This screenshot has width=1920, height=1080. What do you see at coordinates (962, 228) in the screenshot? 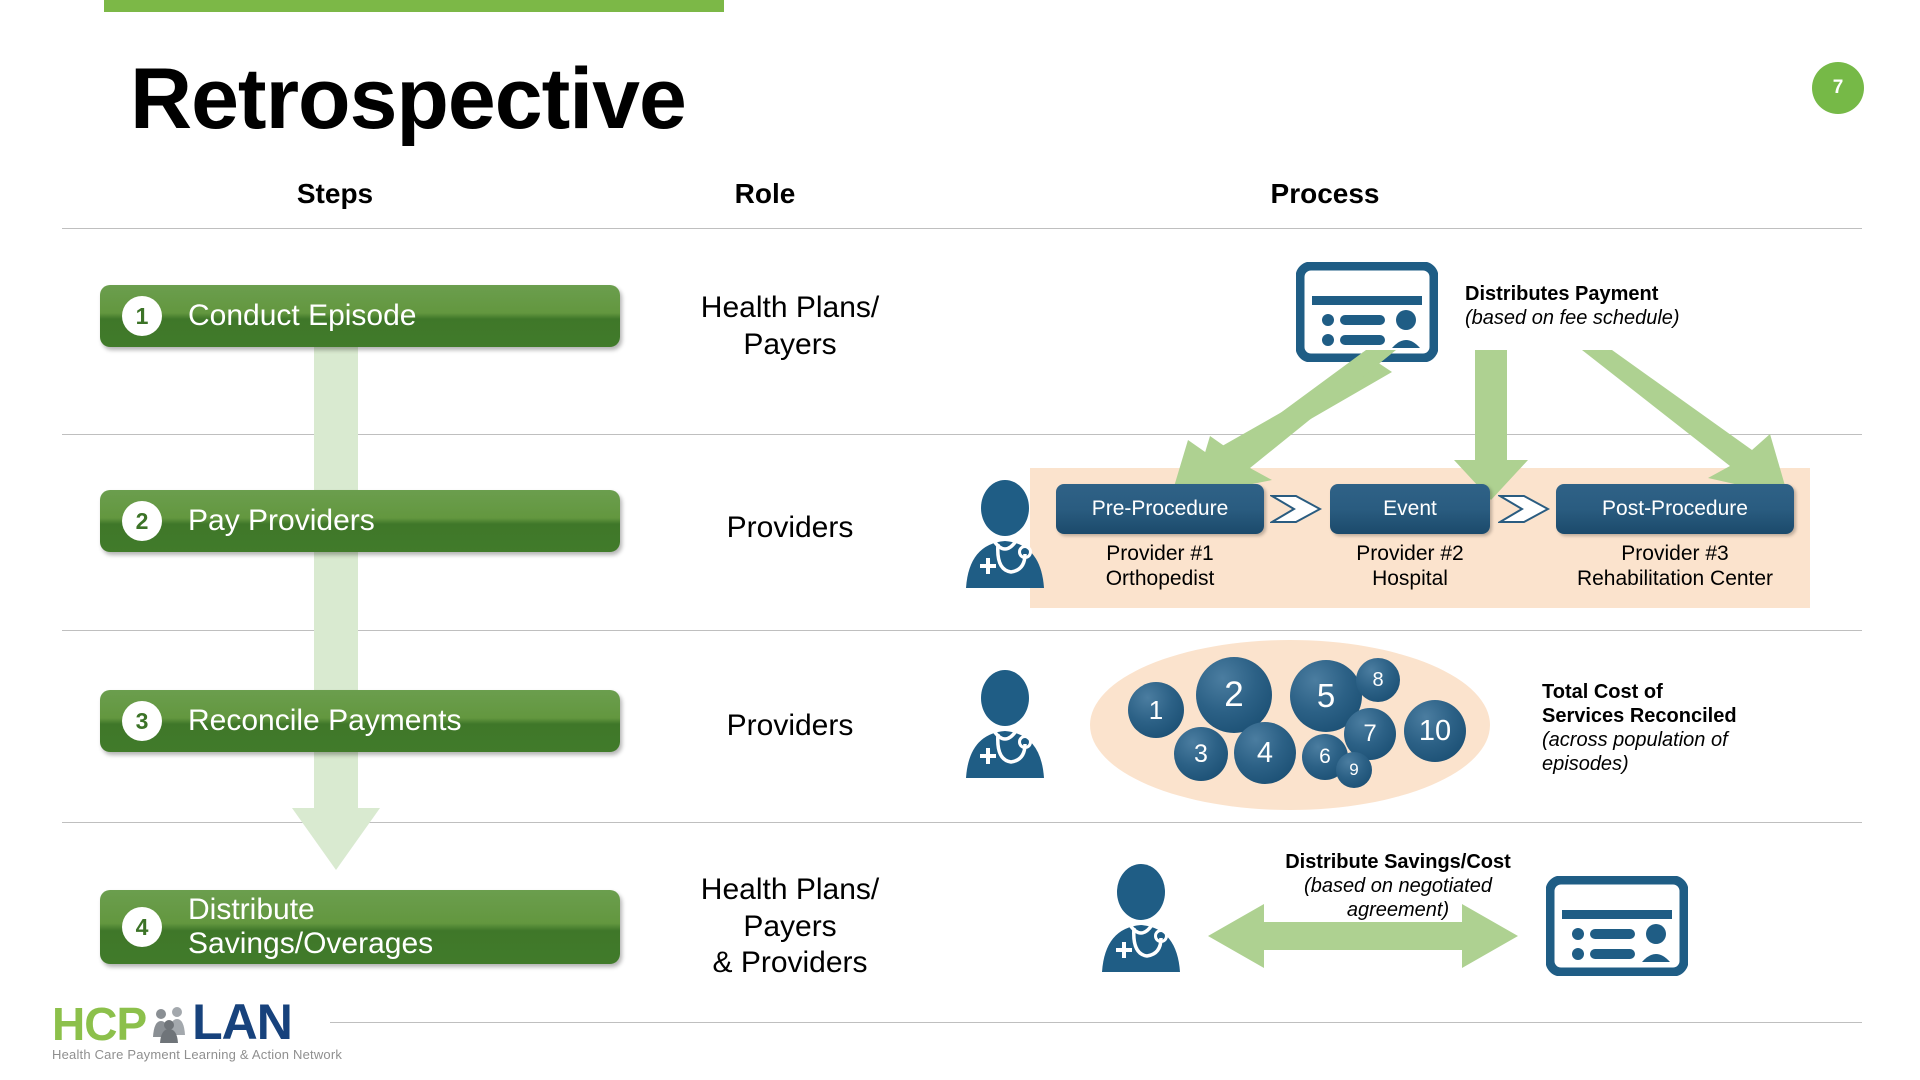
I see `divider-header` at bounding box center [962, 228].